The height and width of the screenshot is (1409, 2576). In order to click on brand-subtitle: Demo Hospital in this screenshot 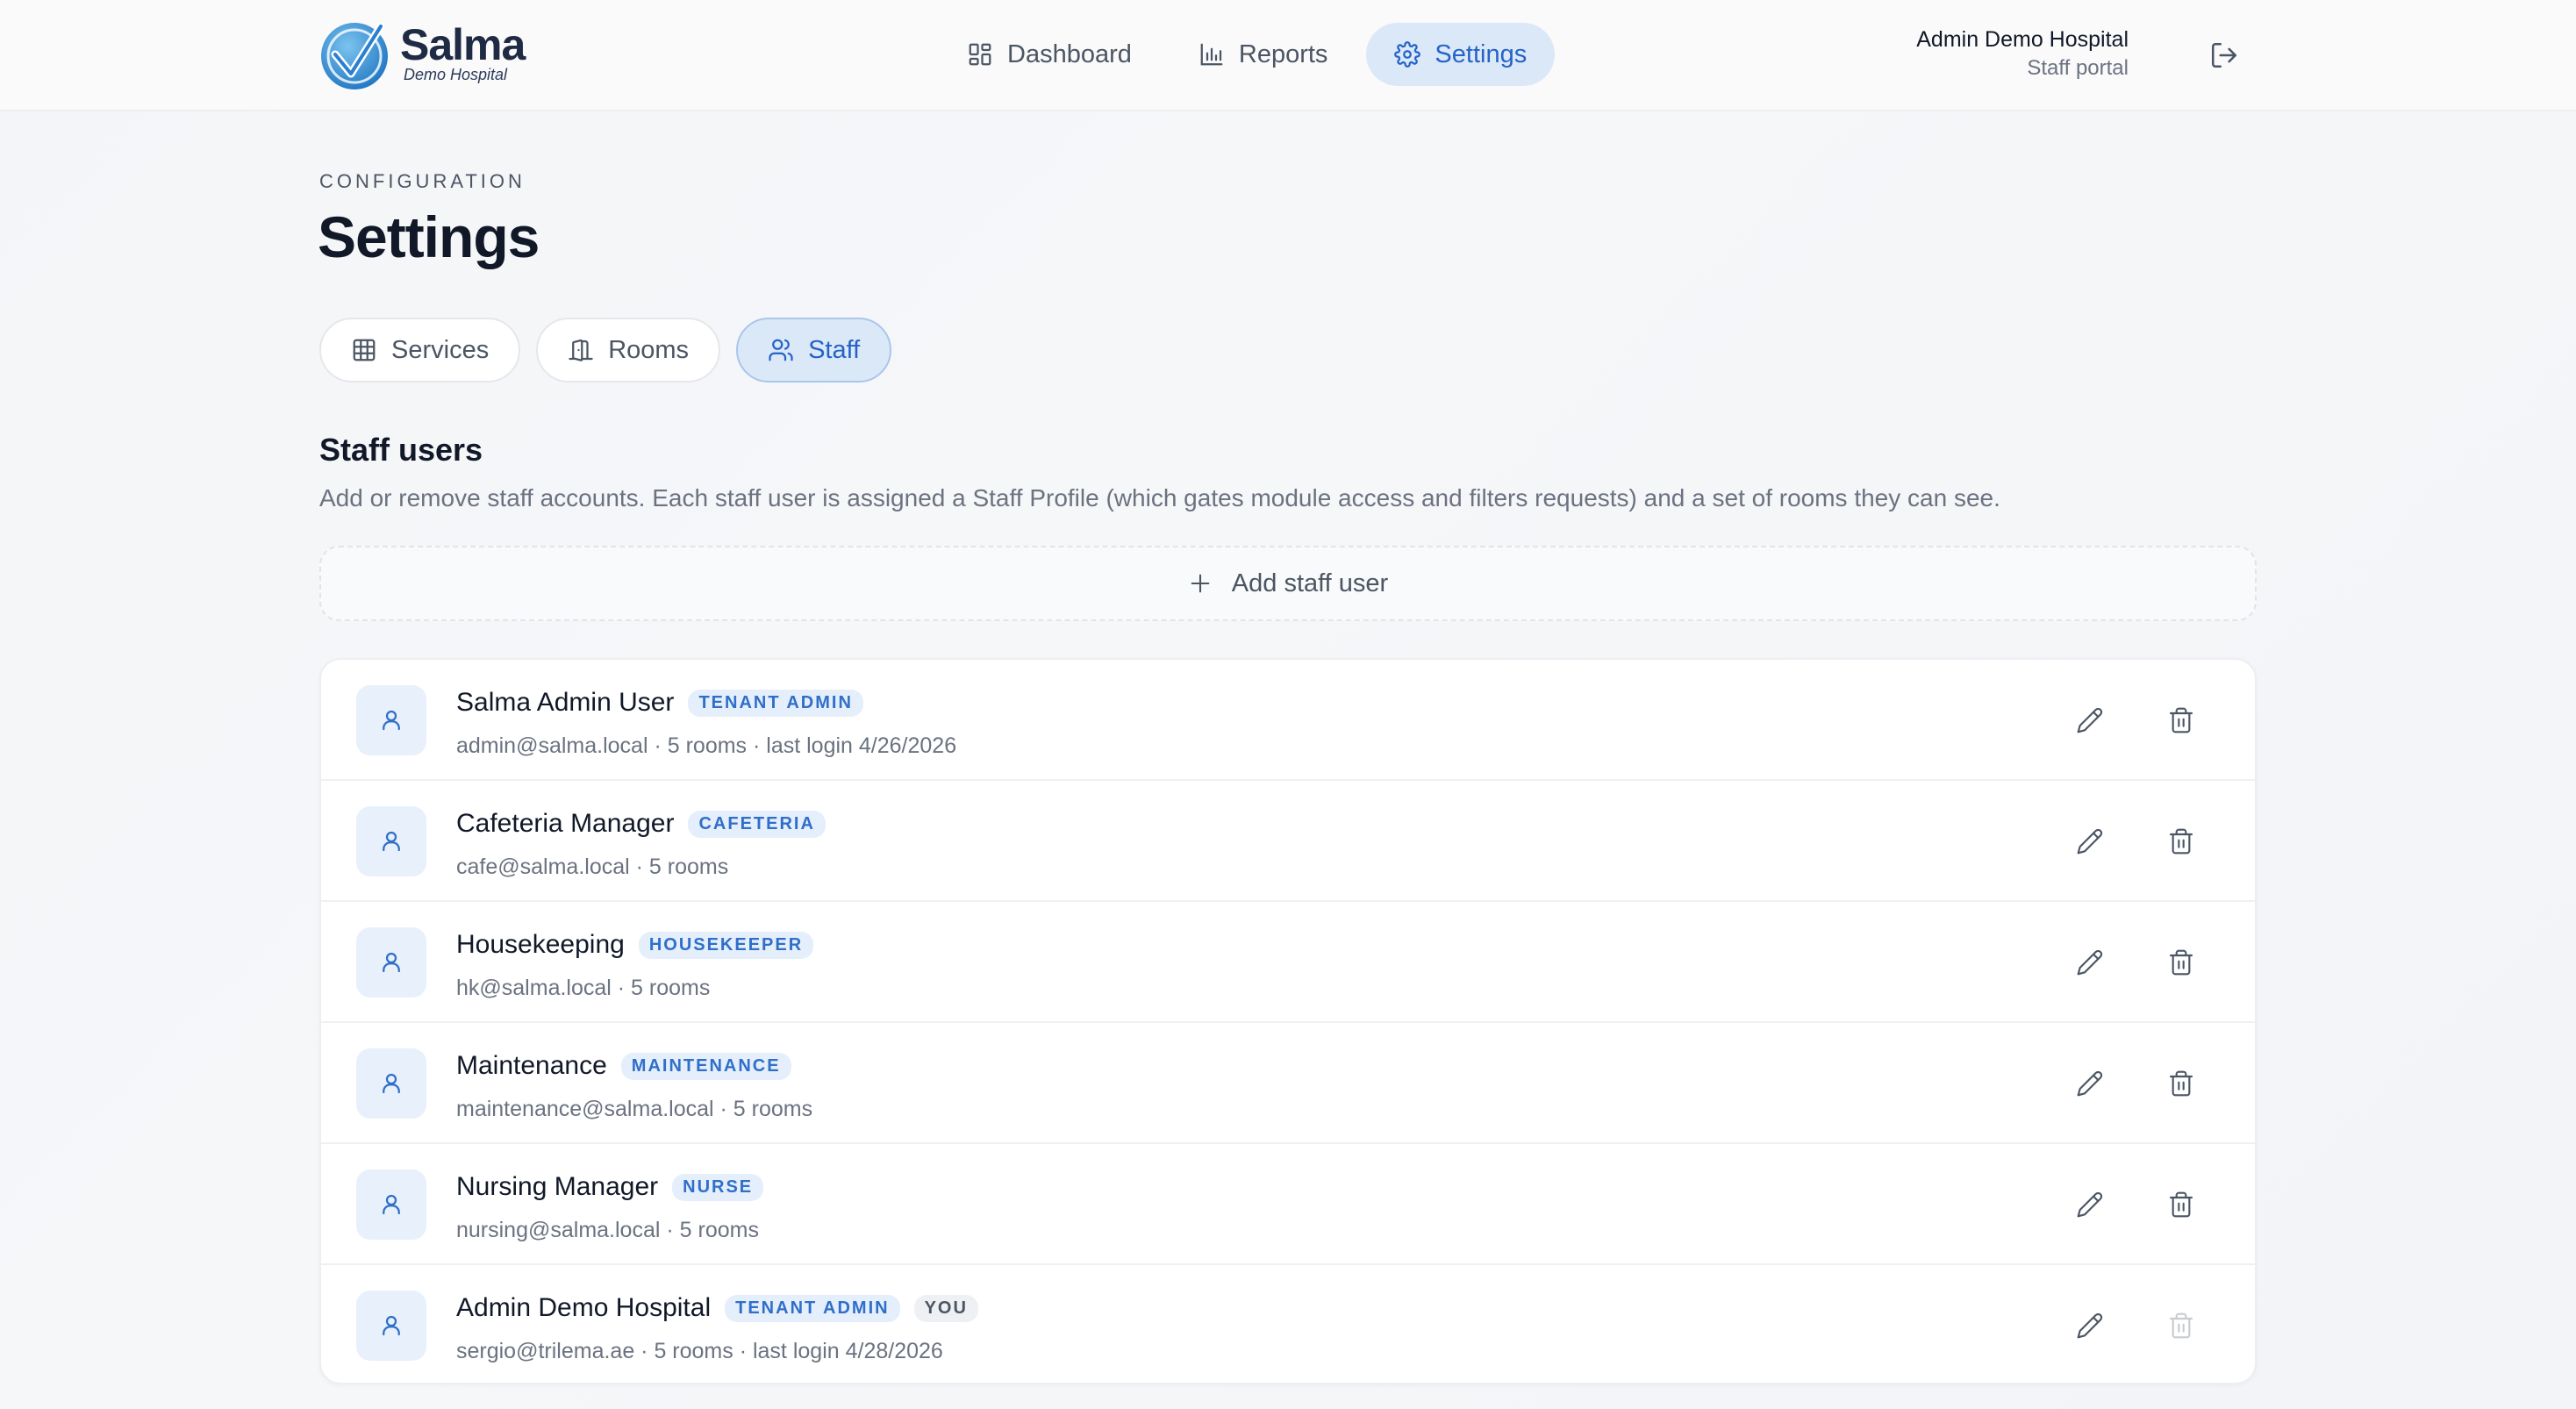, I will do `click(456, 74)`.